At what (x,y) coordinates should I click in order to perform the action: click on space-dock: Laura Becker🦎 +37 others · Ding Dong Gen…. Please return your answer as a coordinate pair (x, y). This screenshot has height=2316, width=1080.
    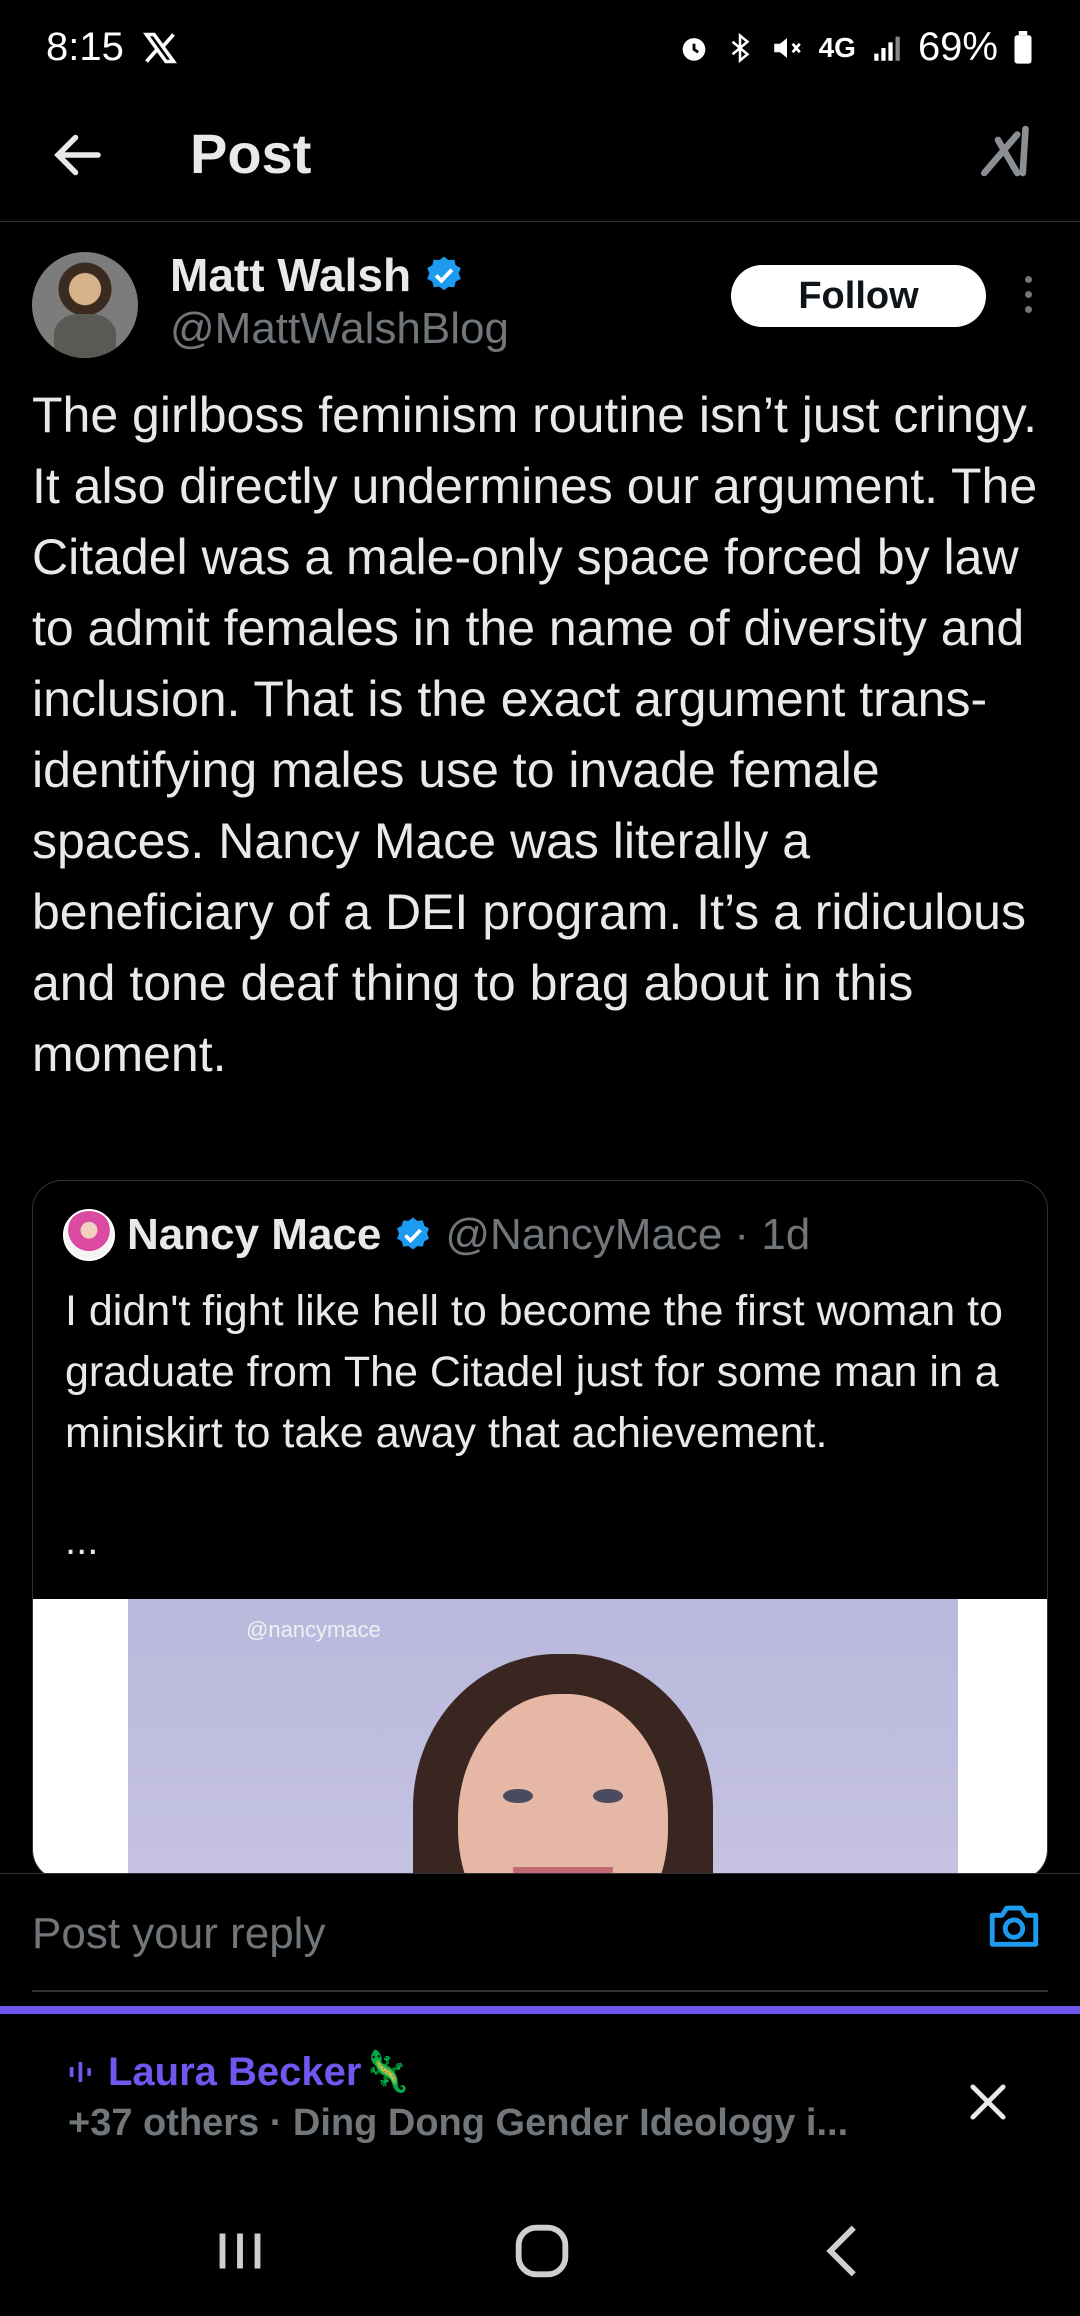
    Looking at the image, I should click on (540, 2091).